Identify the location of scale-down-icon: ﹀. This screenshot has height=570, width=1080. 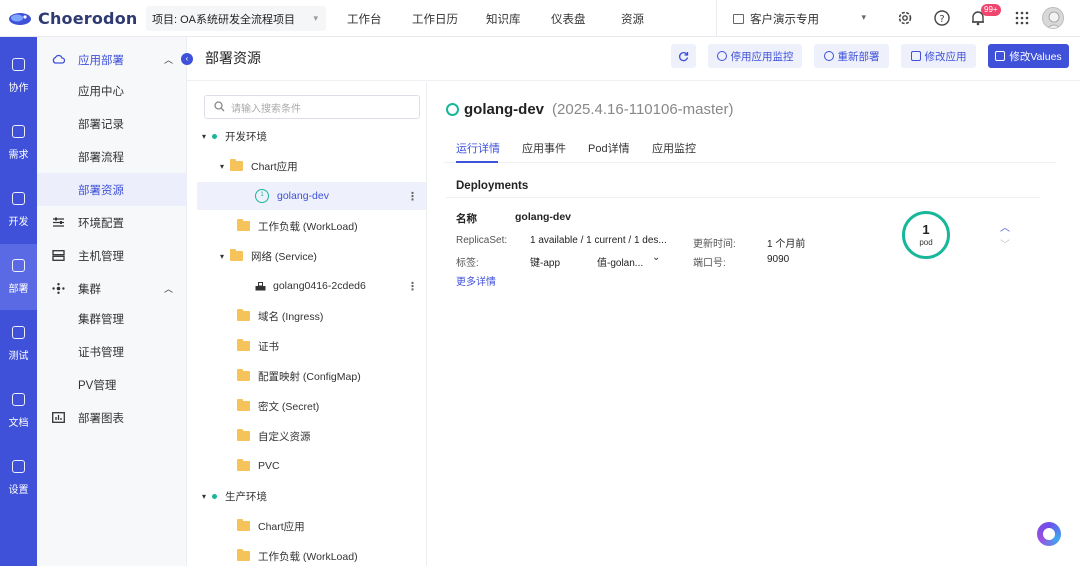
(1005, 243).